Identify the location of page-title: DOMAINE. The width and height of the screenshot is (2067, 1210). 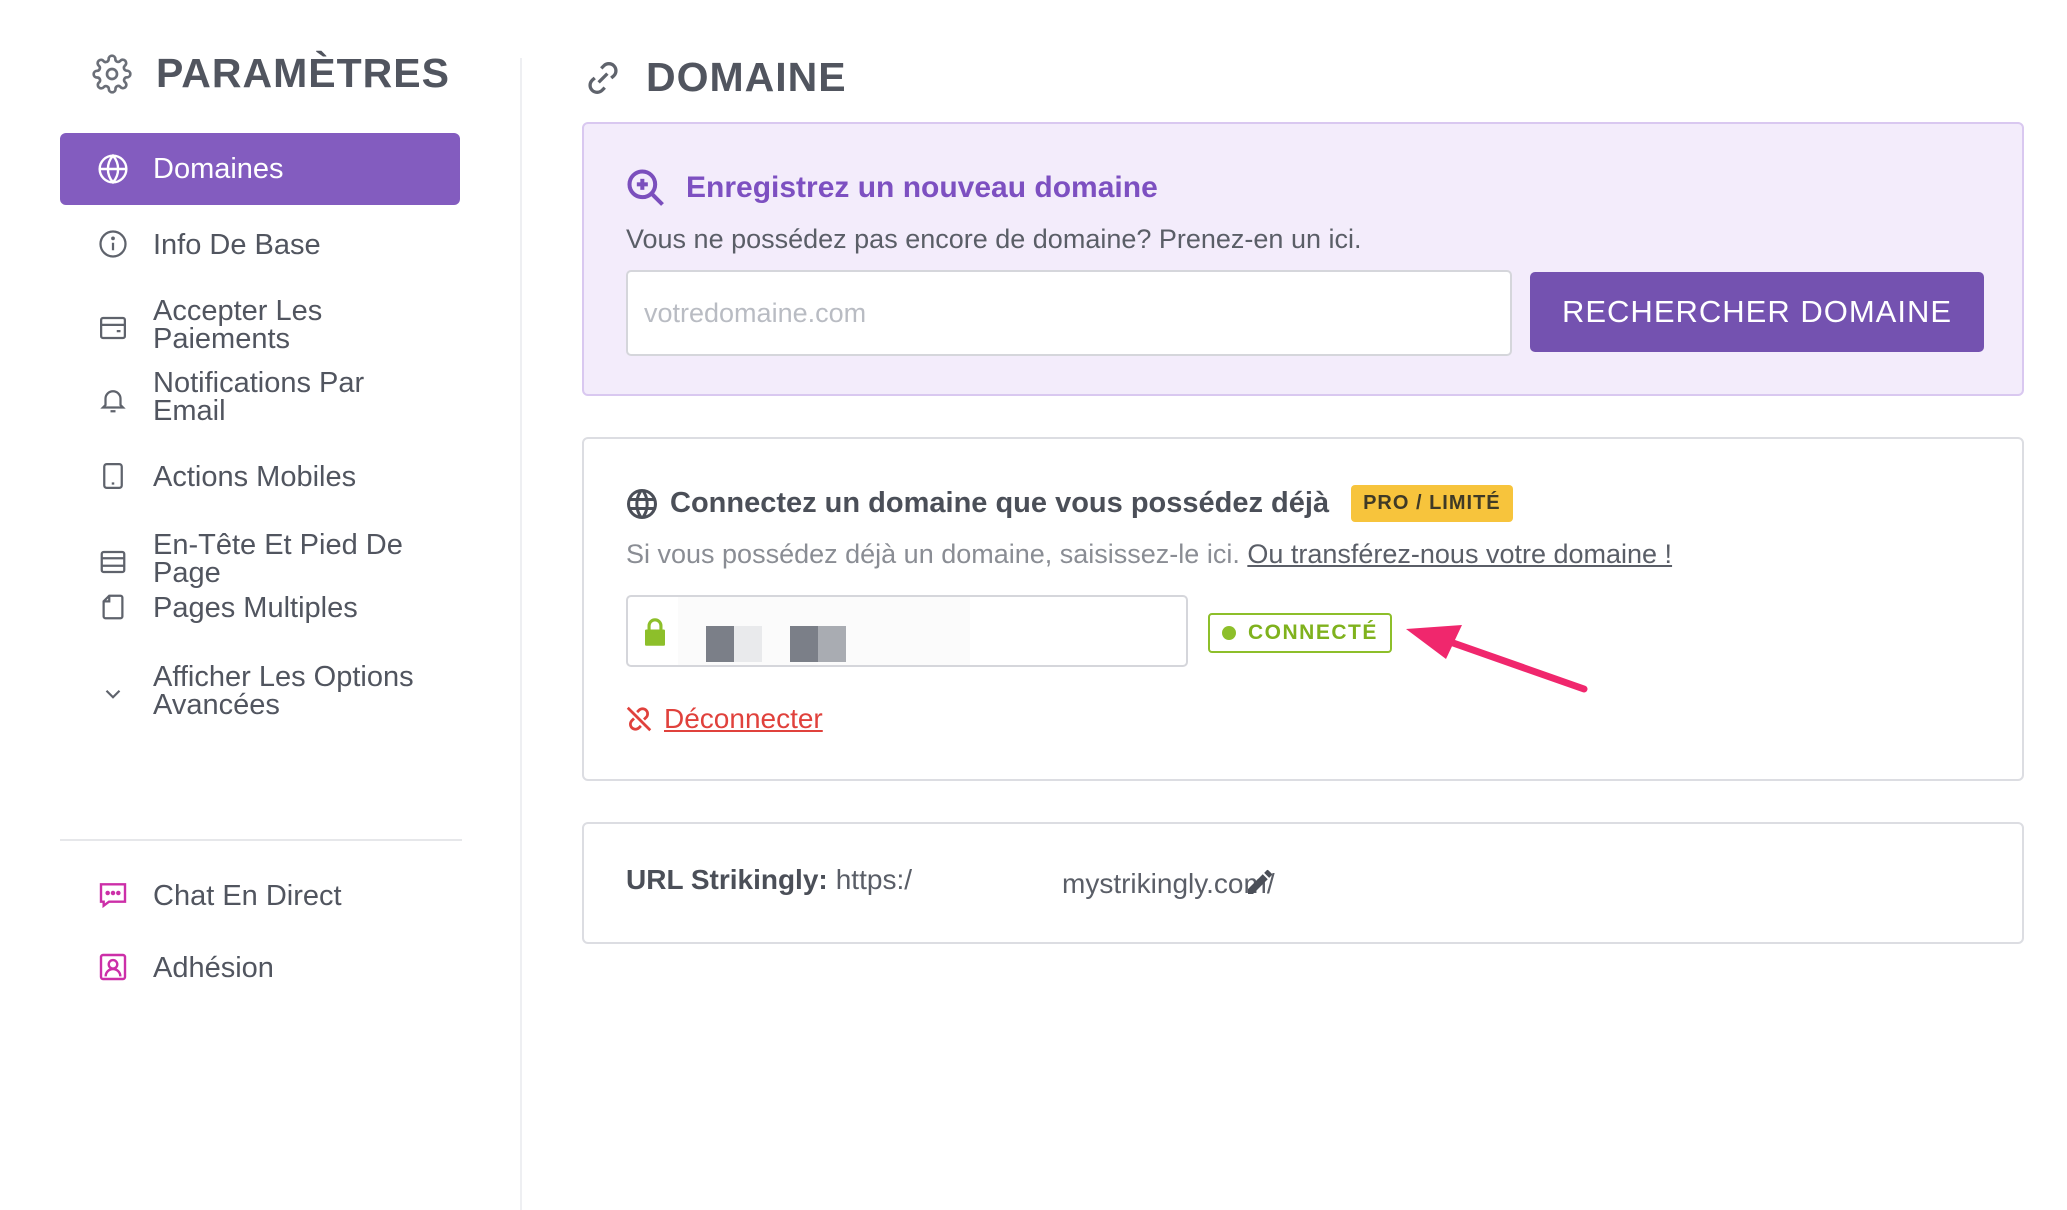
(746, 77).